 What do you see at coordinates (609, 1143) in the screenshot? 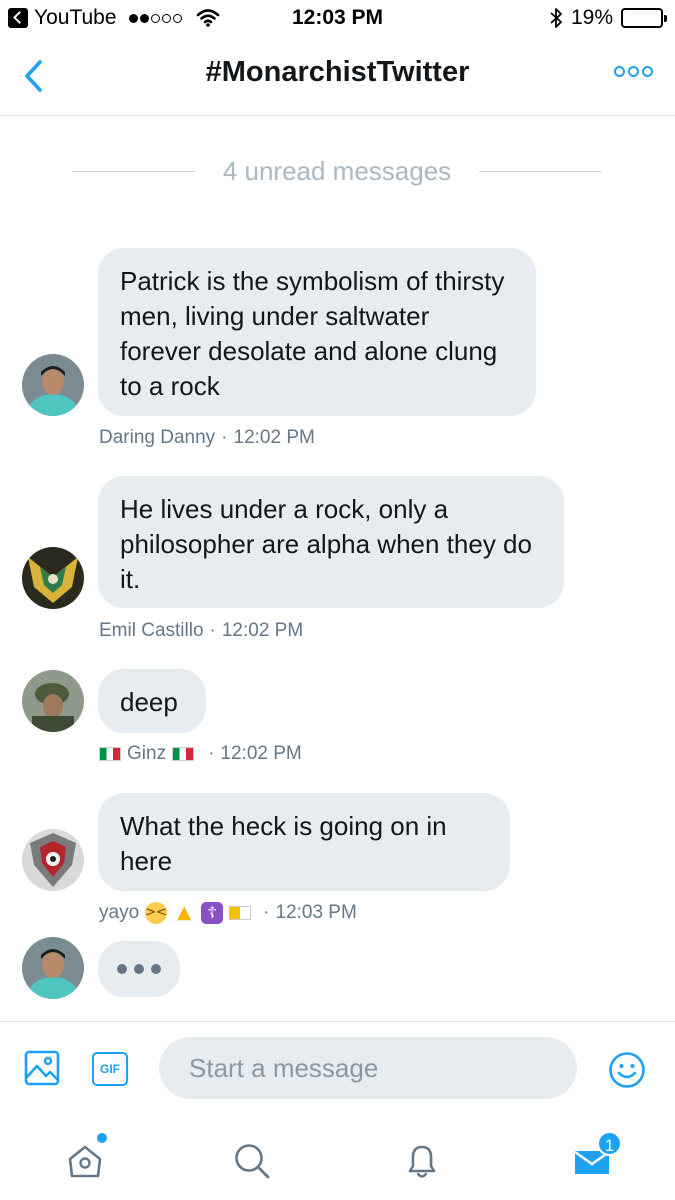
I see `messages-badge: 1` at bounding box center [609, 1143].